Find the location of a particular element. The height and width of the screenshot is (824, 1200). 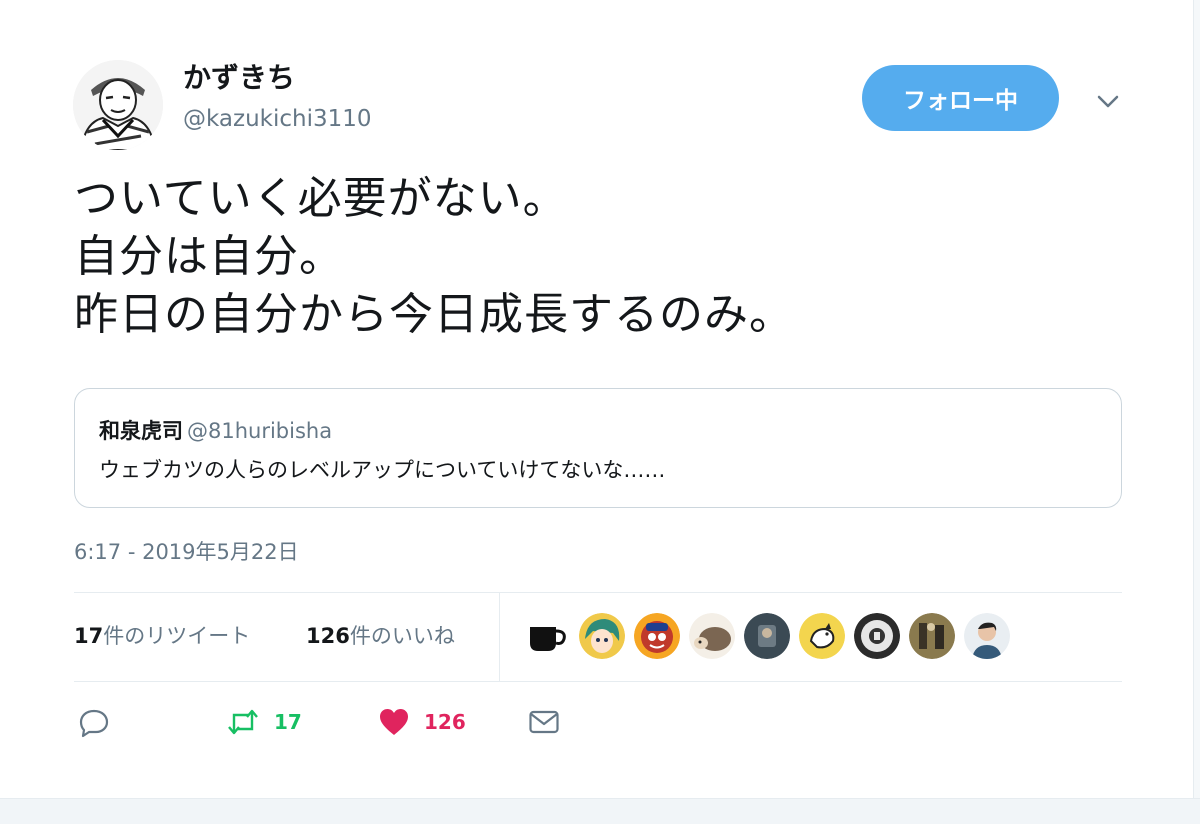

like-count: 126 is located at coordinates (445, 722).